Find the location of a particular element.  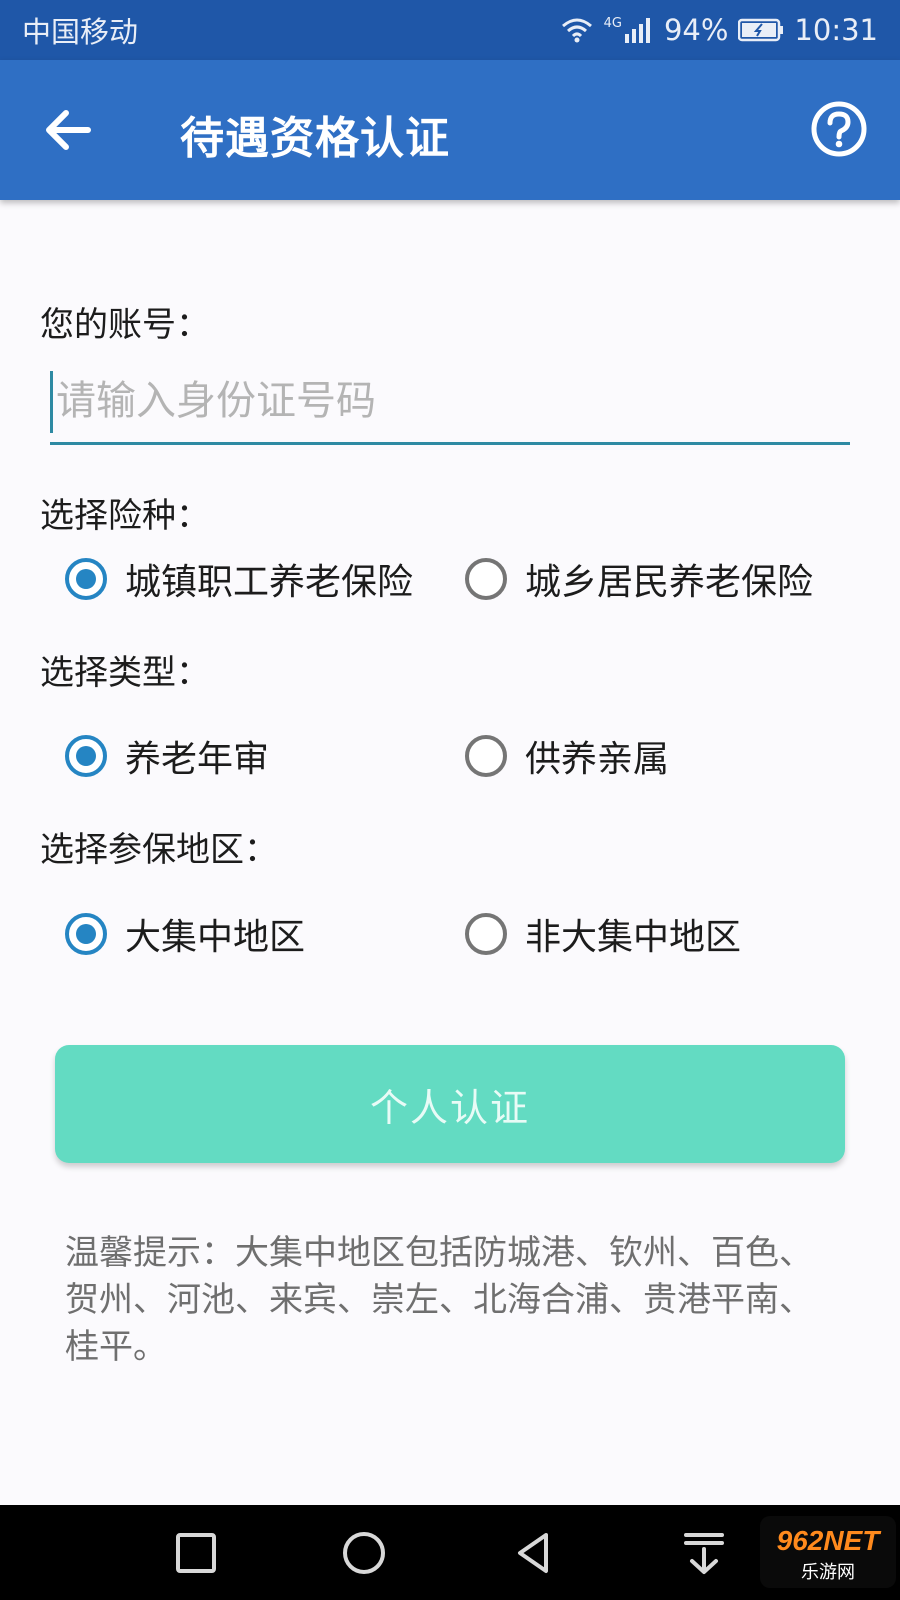

clock: 10:31 is located at coordinates (836, 30).